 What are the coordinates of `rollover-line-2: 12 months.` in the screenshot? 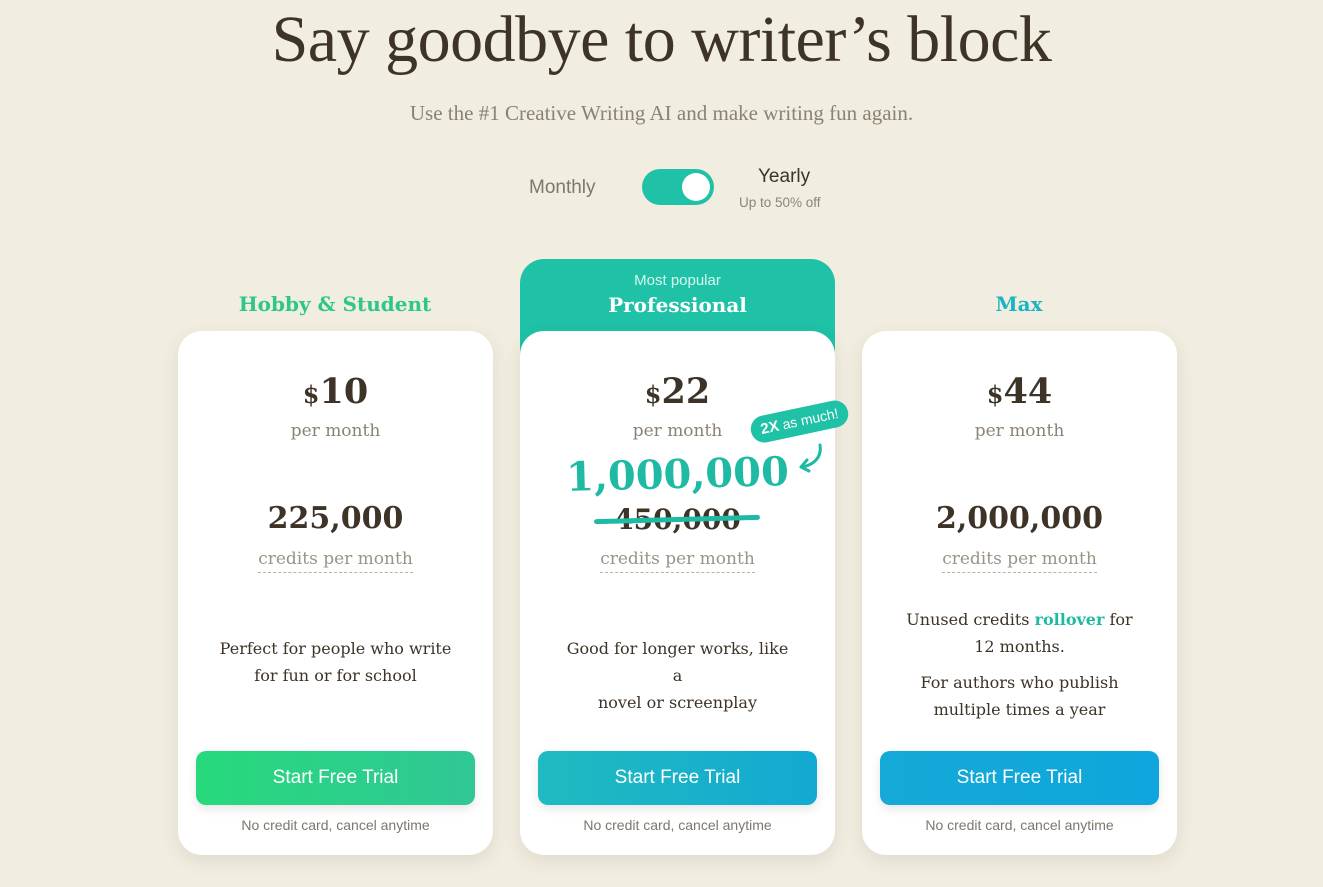 It's located at (1019, 646).